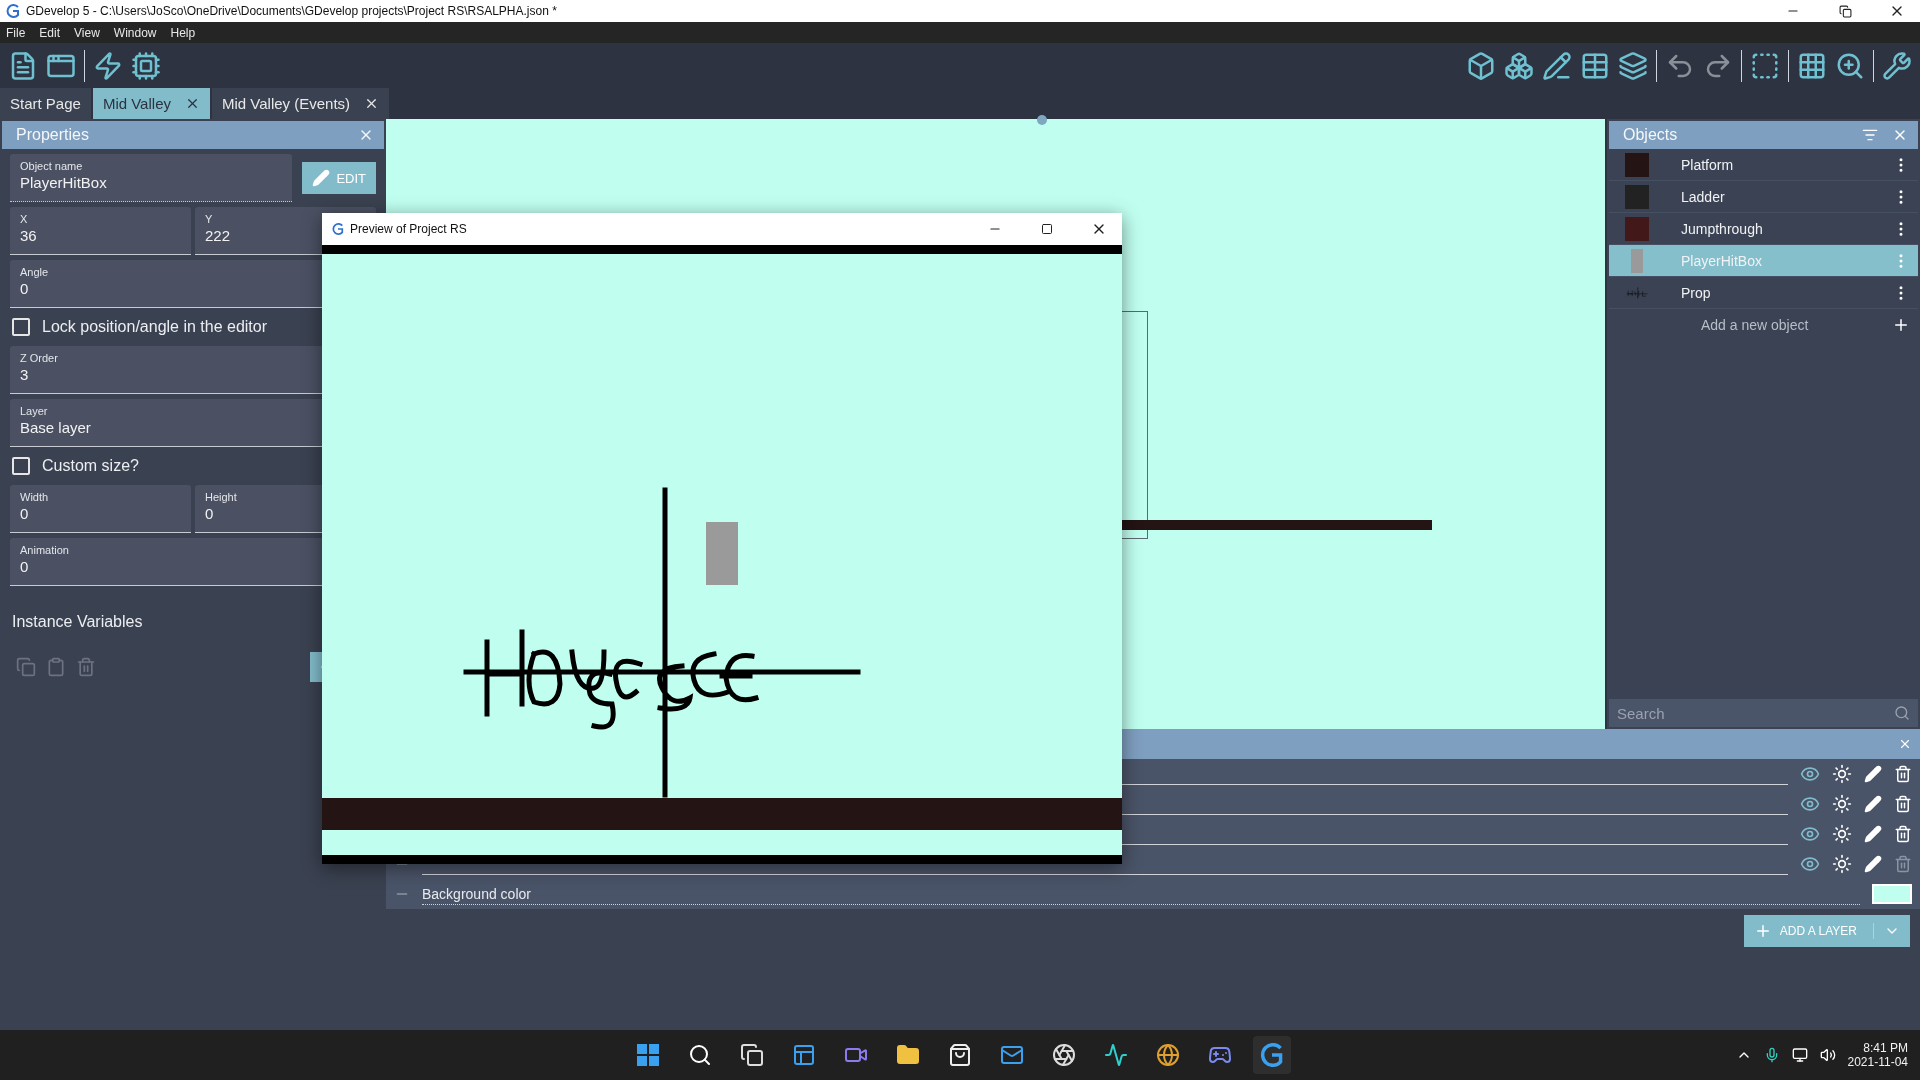 Image resolution: width=1920 pixels, height=1080 pixels. I want to click on aperture-icon, so click(1064, 1055).